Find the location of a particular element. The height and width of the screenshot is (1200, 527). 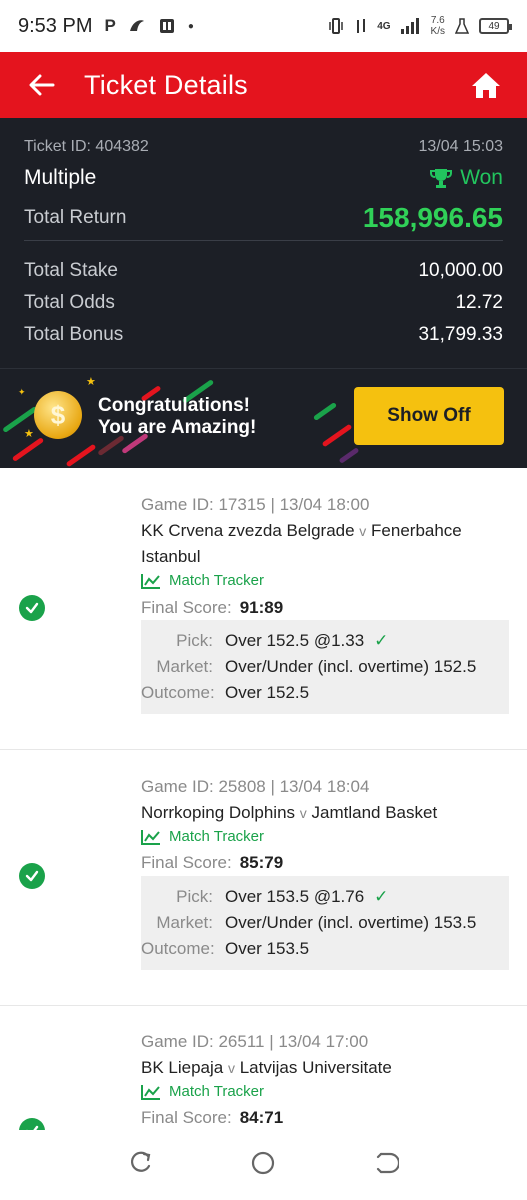

game-id-line: Game ID: 25808 | 13/04 18:04 is located at coordinates (255, 786).